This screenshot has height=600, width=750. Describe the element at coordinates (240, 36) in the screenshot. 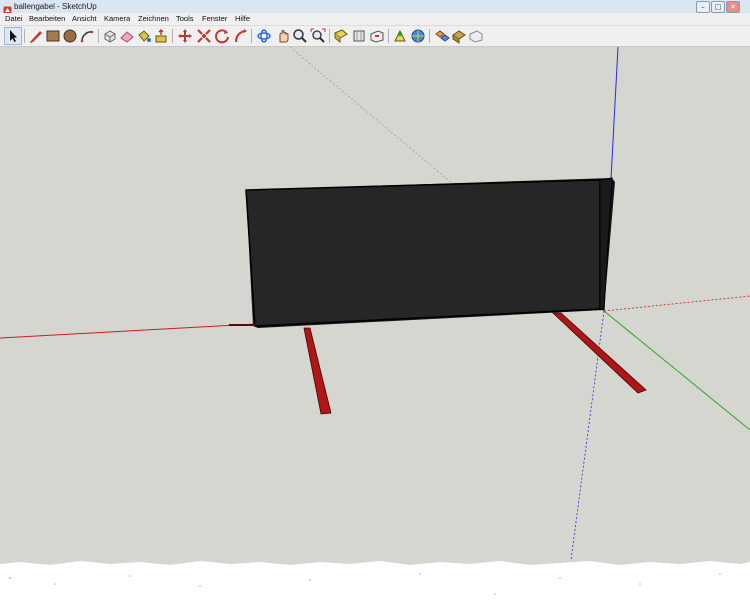

I see `orbit-icon` at that location.